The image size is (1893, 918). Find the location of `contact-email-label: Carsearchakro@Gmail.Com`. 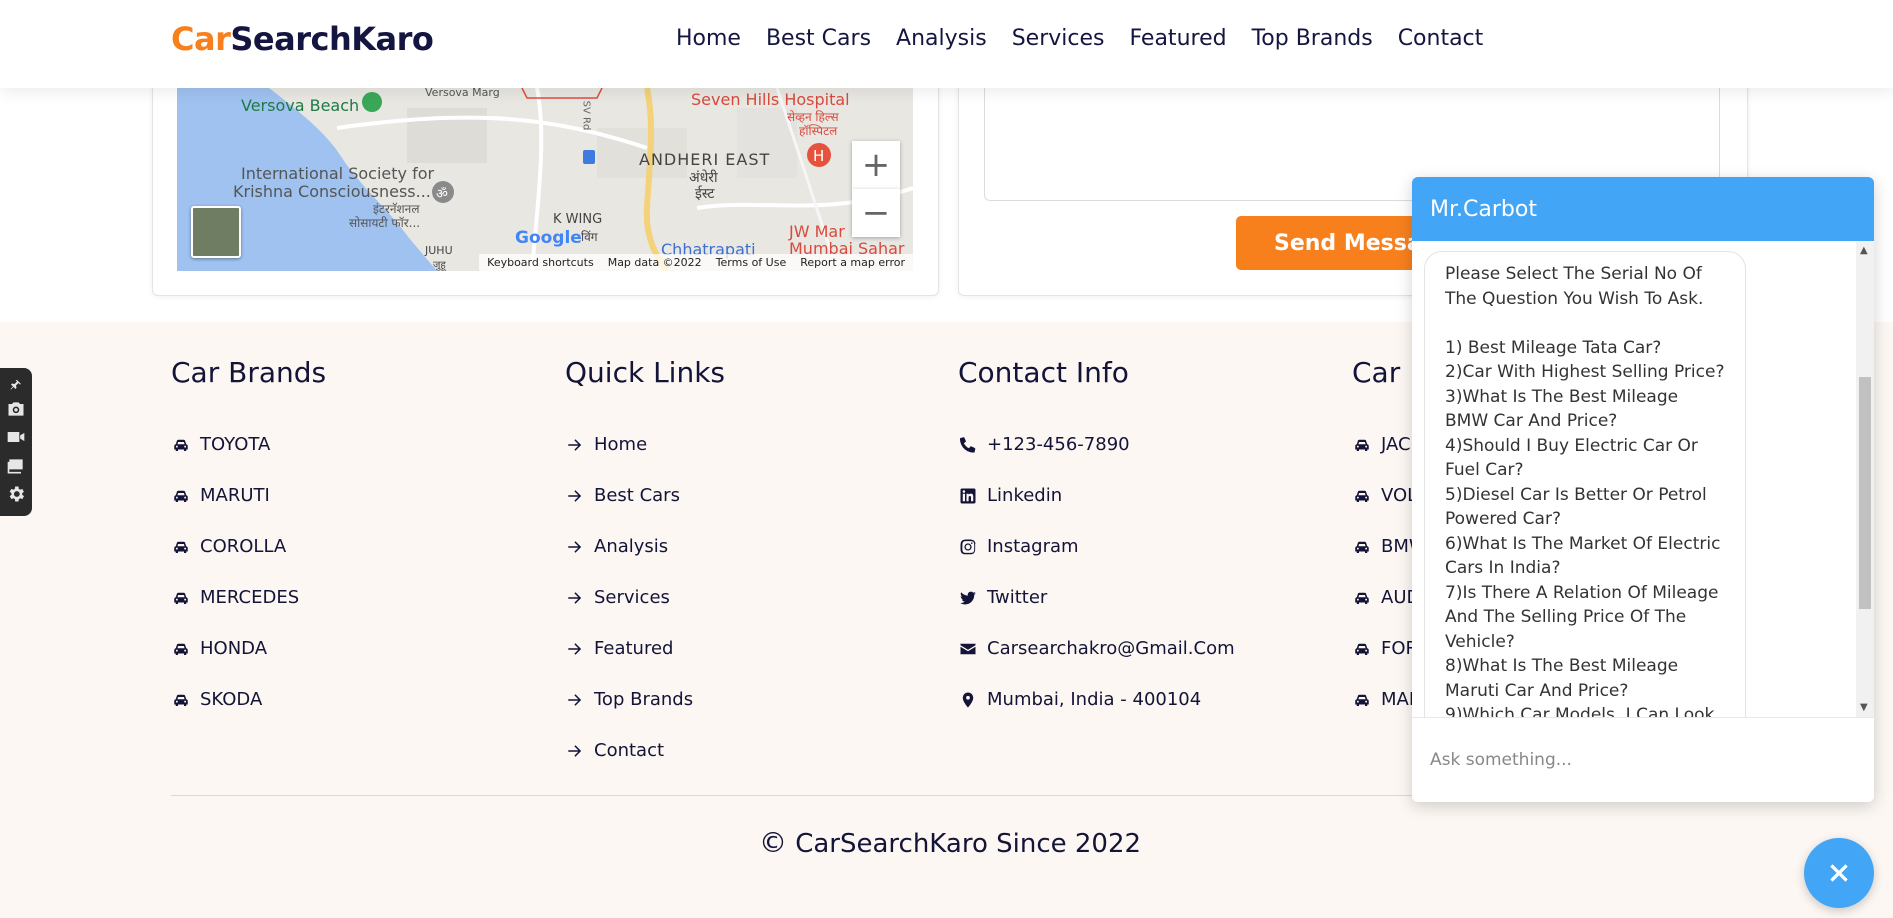

contact-email-label: Carsearchakro@Gmail.Com is located at coordinates (1111, 648).